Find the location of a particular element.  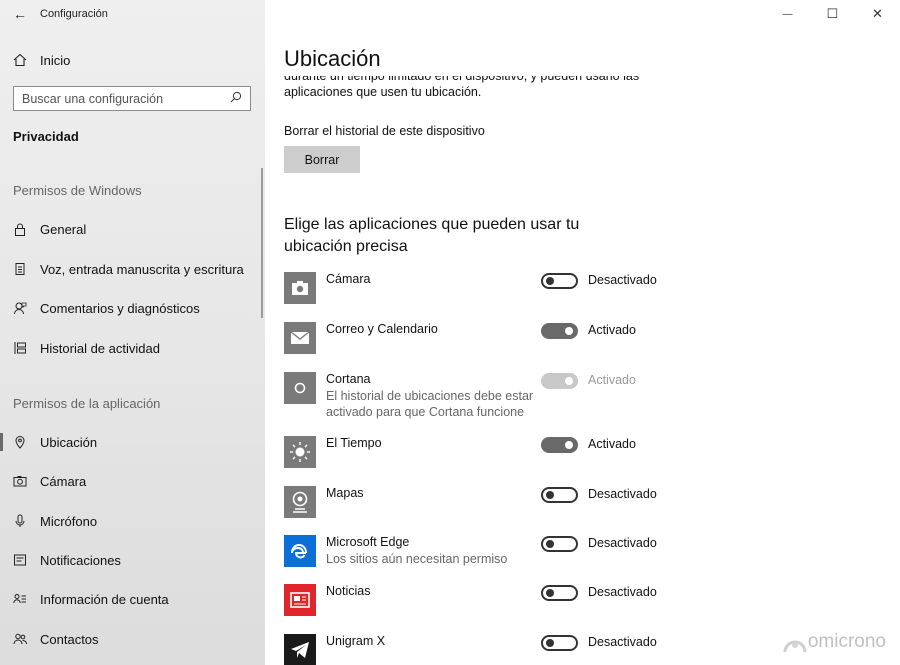

app-name: Cámara is located at coordinates (348, 279).